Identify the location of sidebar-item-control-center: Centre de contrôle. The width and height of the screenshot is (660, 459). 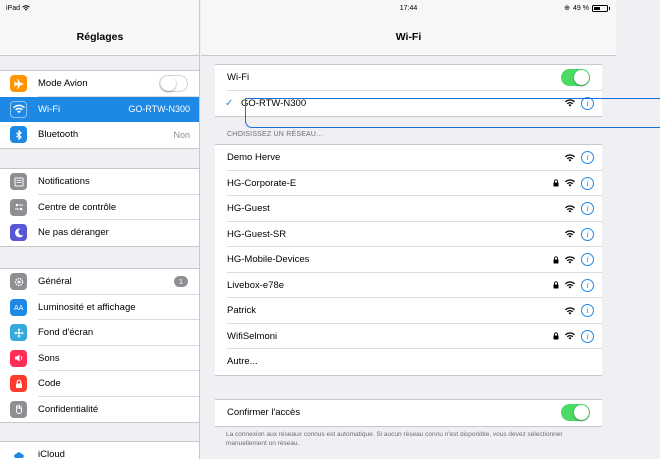
(99, 207).